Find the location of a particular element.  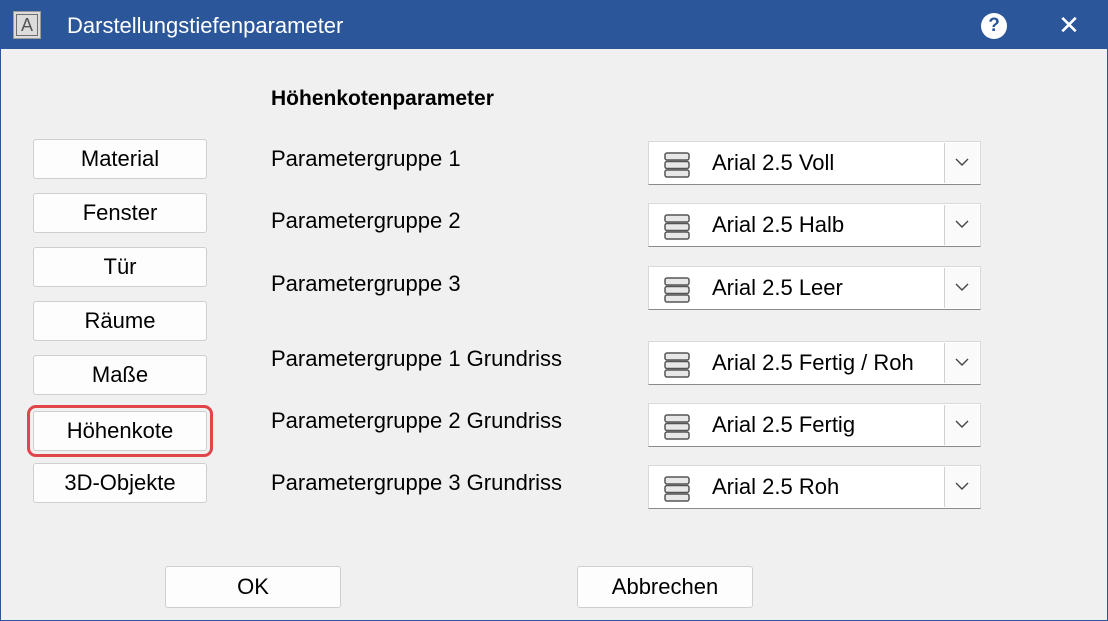

combo-value: Arial 2.5 Roh is located at coordinates (776, 486).